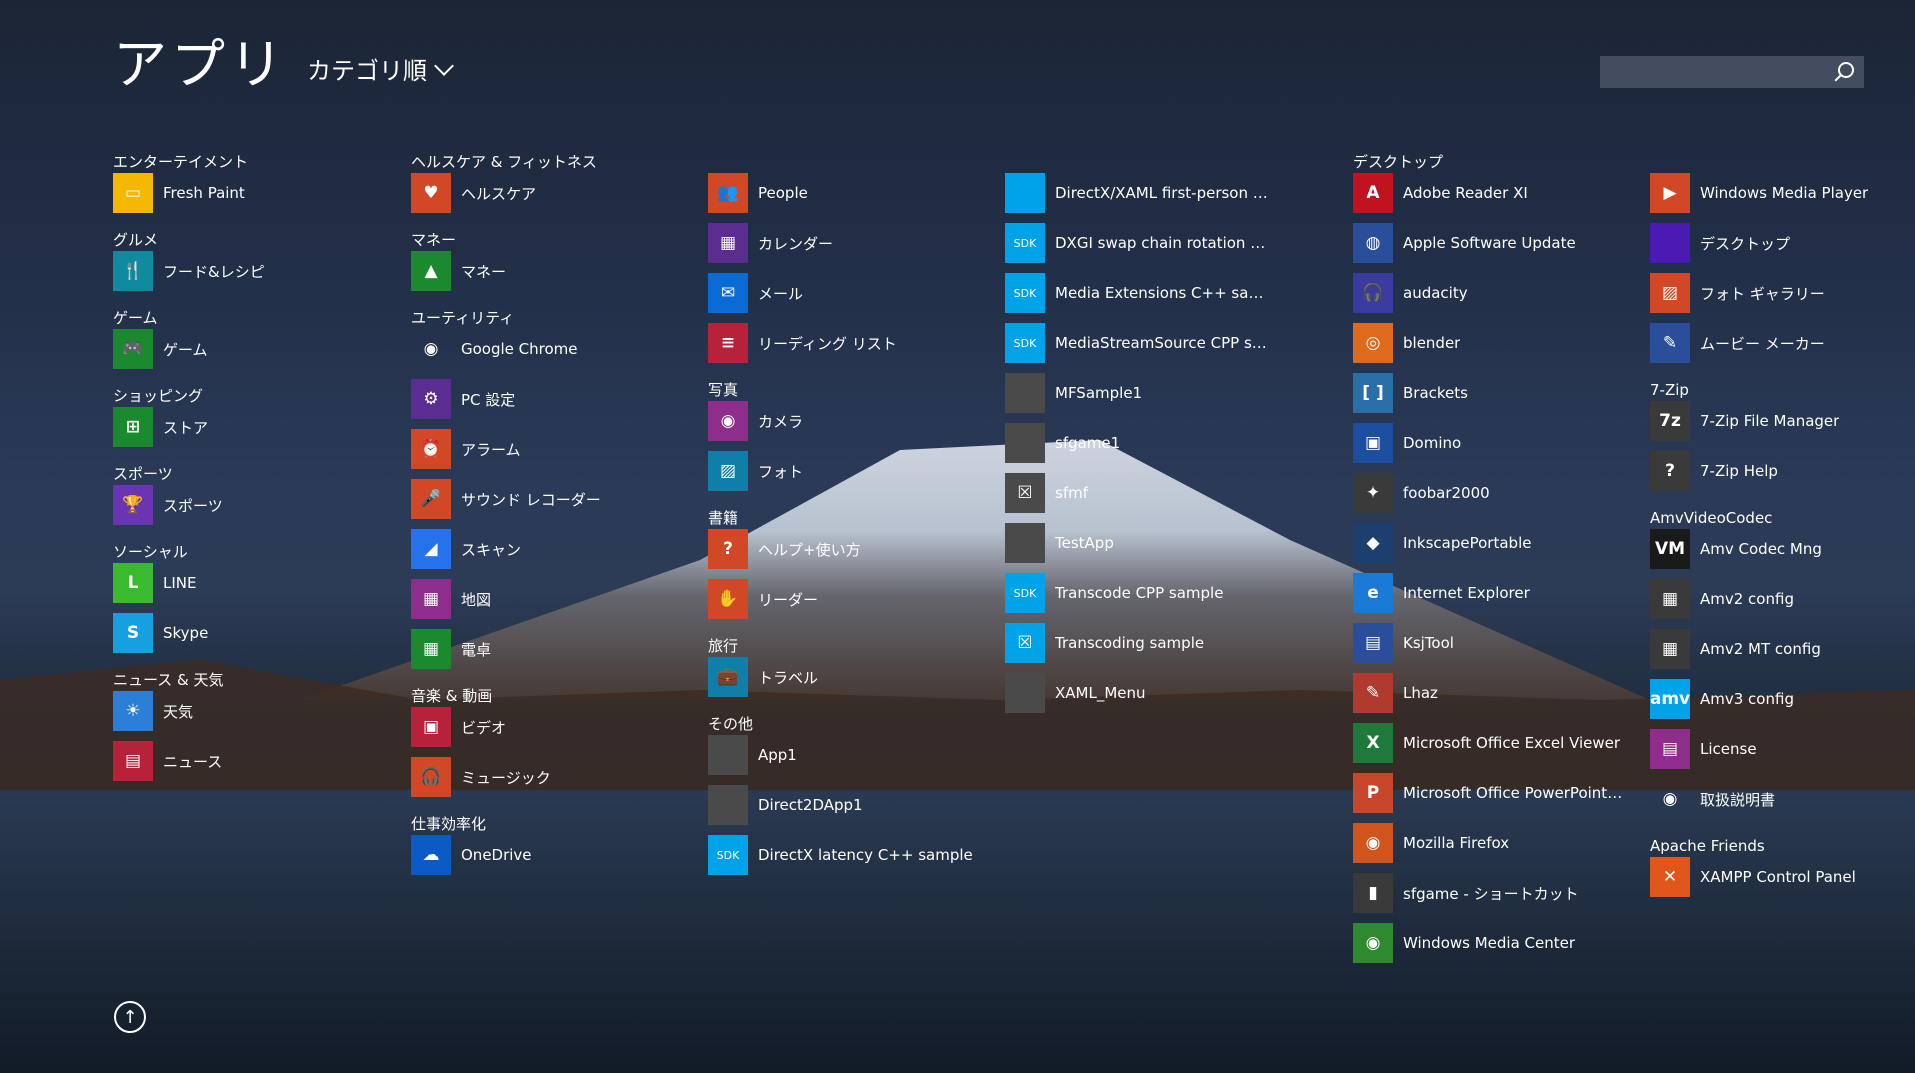 Image resolution: width=1915 pixels, height=1073 pixels. I want to click on app-tile: 🎮 ゲーム, so click(258, 349).